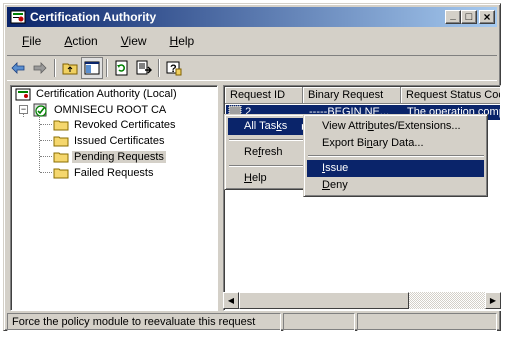 Image resolution: width=508 pixels, height=337 pixels. I want to click on menu-item-deny: Deny, so click(395, 185).